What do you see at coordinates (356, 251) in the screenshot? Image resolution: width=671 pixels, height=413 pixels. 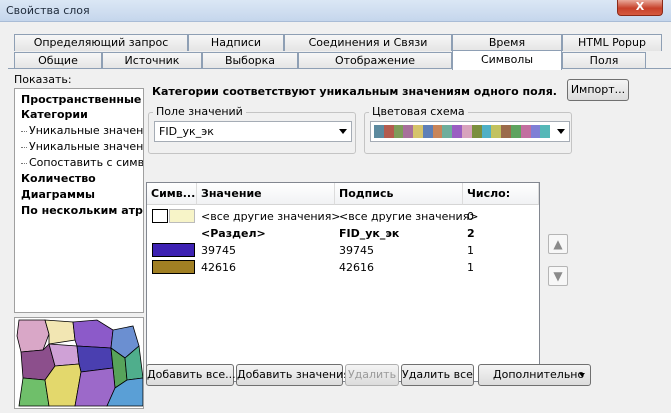 I see `row-label: 39745` at bounding box center [356, 251].